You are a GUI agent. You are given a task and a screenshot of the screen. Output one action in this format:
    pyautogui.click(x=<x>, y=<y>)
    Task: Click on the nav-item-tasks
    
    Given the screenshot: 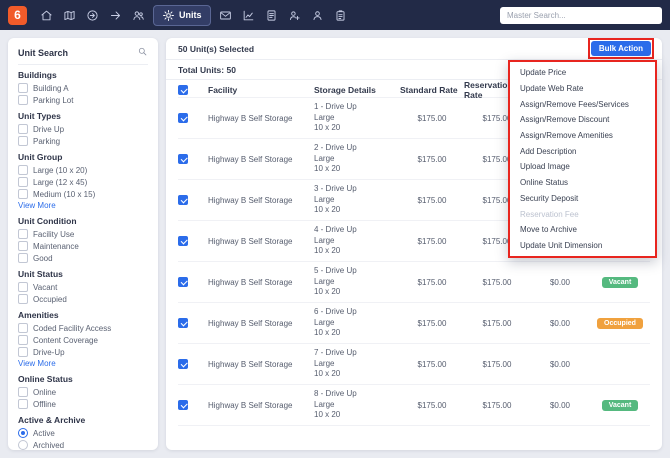 What is the action you would take?
    pyautogui.click(x=341, y=15)
    